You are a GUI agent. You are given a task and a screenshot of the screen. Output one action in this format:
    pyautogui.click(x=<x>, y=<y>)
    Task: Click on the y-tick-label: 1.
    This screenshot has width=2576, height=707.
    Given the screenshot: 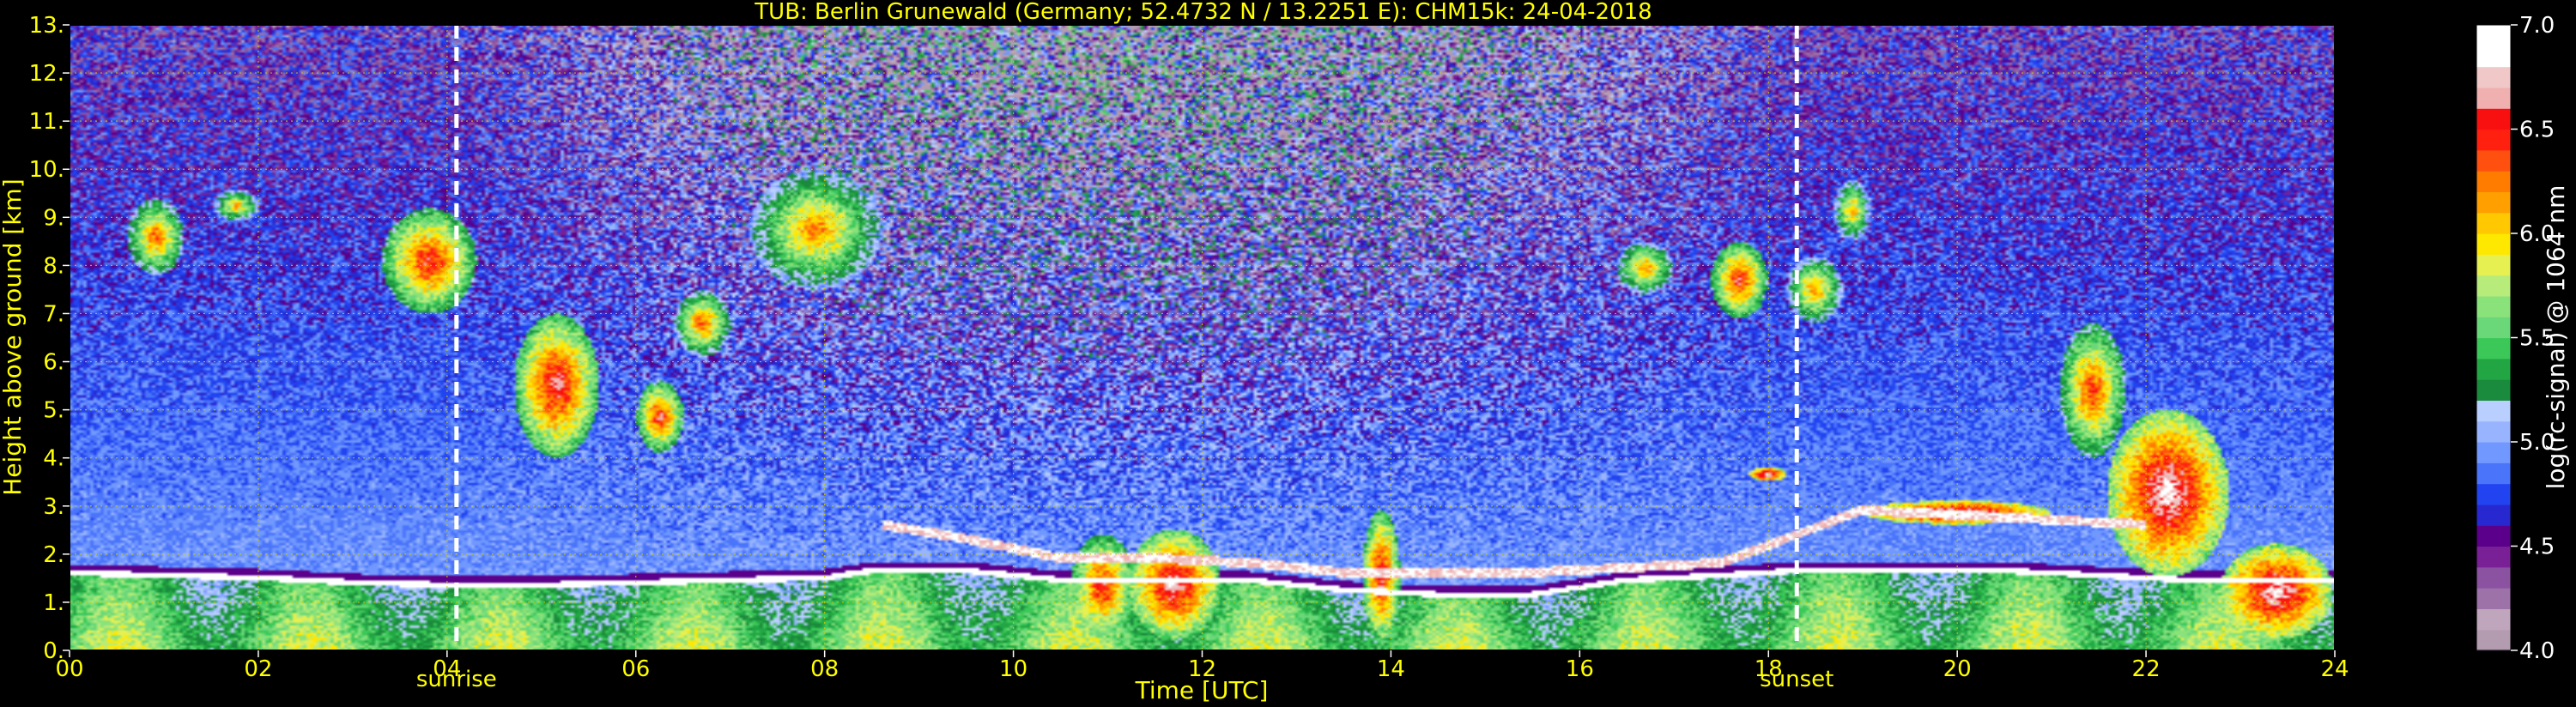 What is the action you would take?
    pyautogui.click(x=53, y=603)
    